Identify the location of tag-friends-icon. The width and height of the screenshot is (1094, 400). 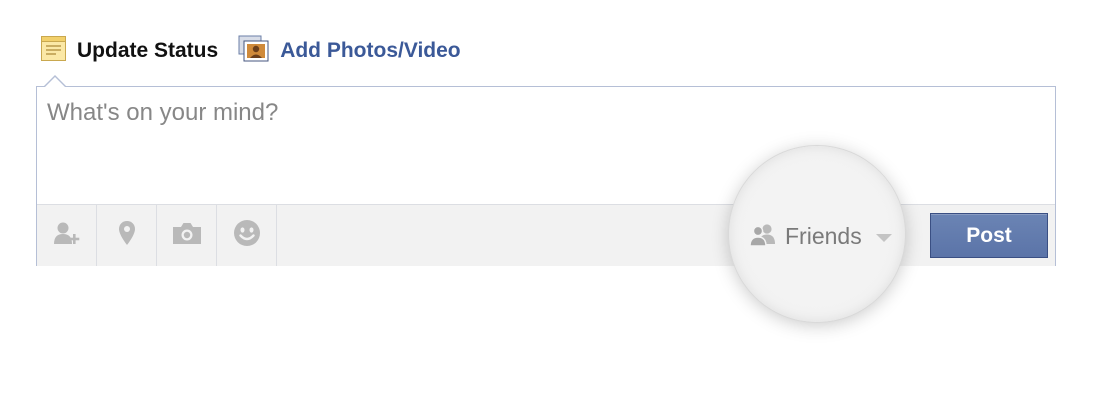
(67, 235).